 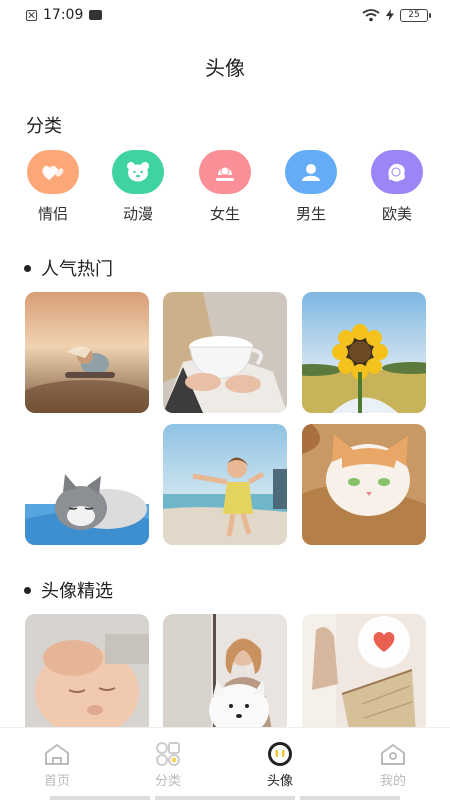 I want to click on category-label: 女生, so click(x=224, y=214).